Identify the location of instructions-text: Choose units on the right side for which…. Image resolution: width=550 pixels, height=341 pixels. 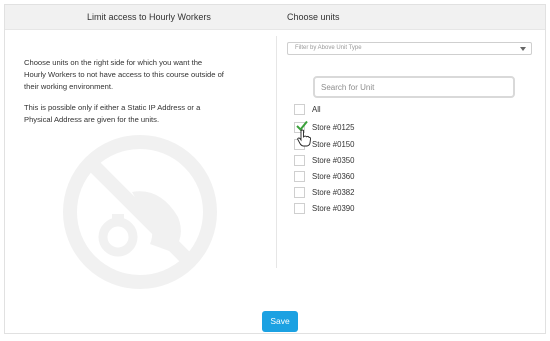
(124, 96).